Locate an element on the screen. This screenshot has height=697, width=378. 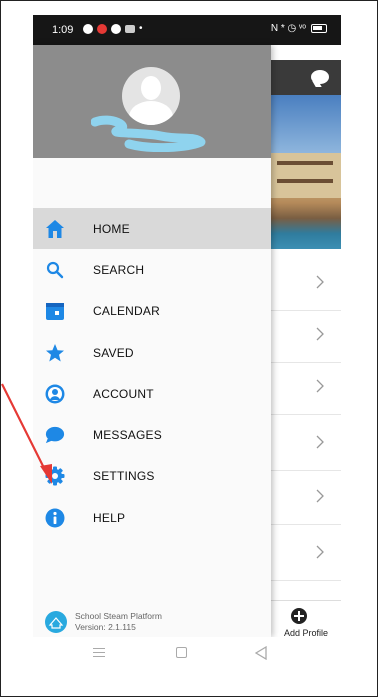
menu-item-label: HOME is located at coordinates (111, 228).